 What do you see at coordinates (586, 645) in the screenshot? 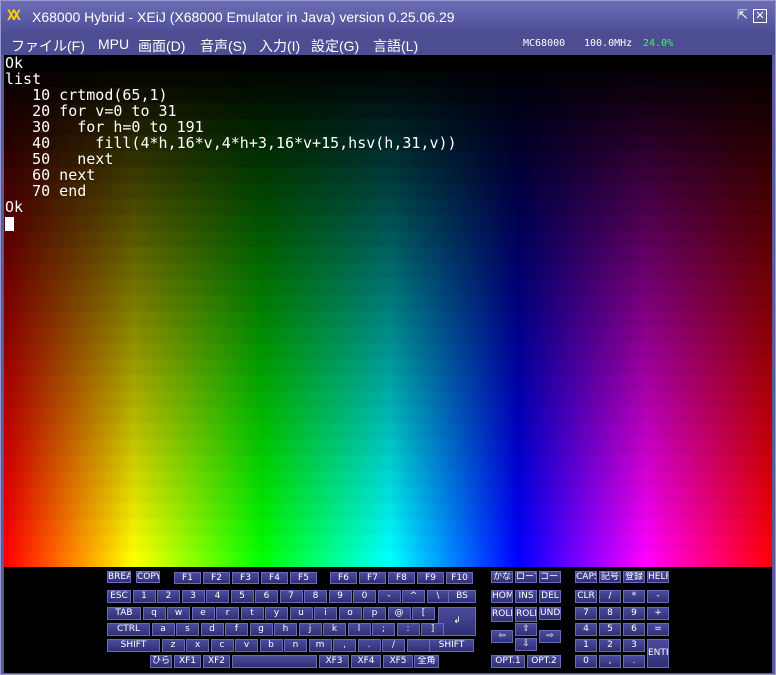
I see `key-numpad: 1` at bounding box center [586, 645].